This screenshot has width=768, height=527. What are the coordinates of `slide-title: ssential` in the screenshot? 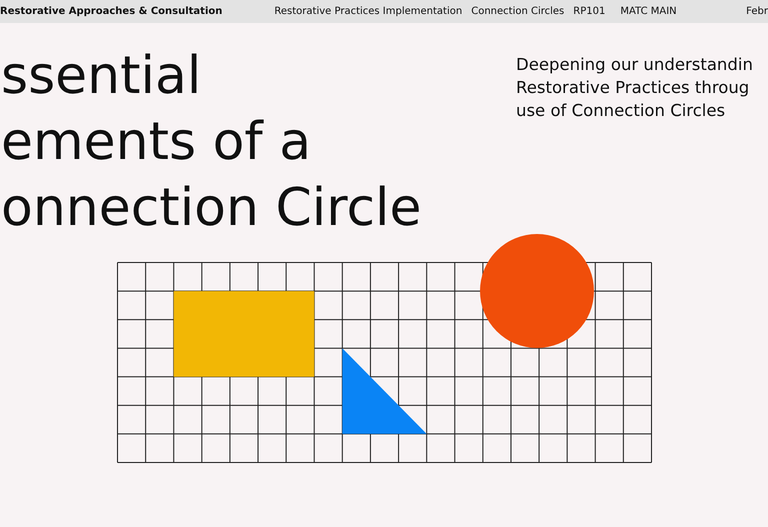 It's located at (101, 76).